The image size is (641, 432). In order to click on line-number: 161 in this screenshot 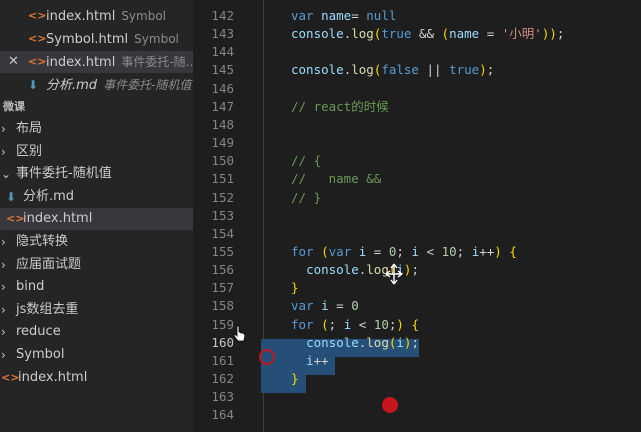, I will do `click(222, 360)`.